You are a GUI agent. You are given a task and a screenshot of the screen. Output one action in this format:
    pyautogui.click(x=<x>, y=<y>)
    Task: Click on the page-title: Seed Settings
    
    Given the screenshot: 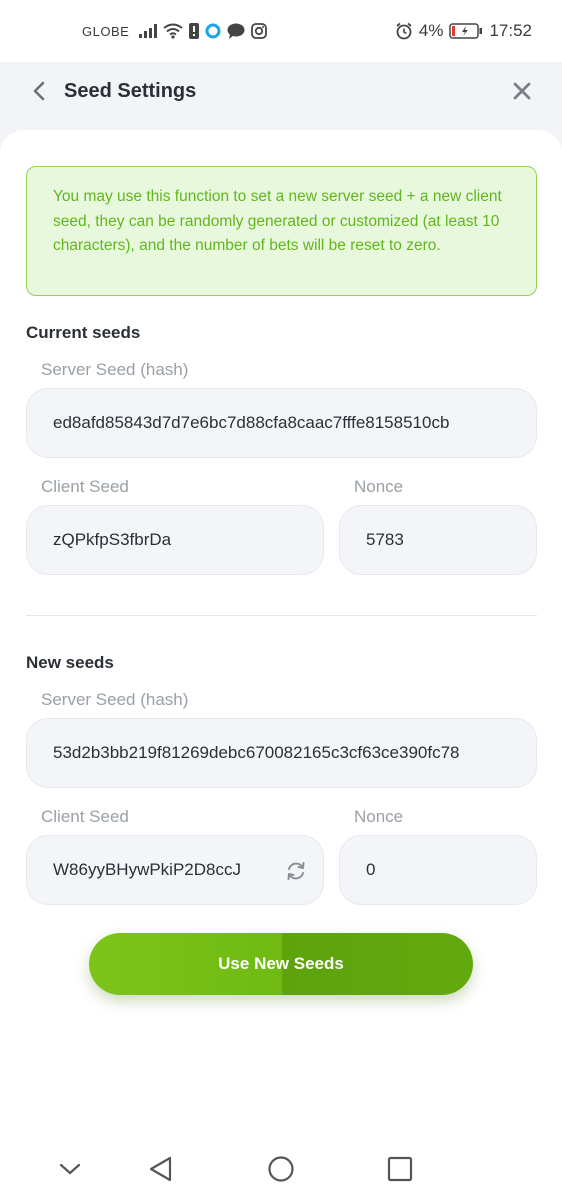 What is the action you would take?
    pyautogui.click(x=130, y=91)
    